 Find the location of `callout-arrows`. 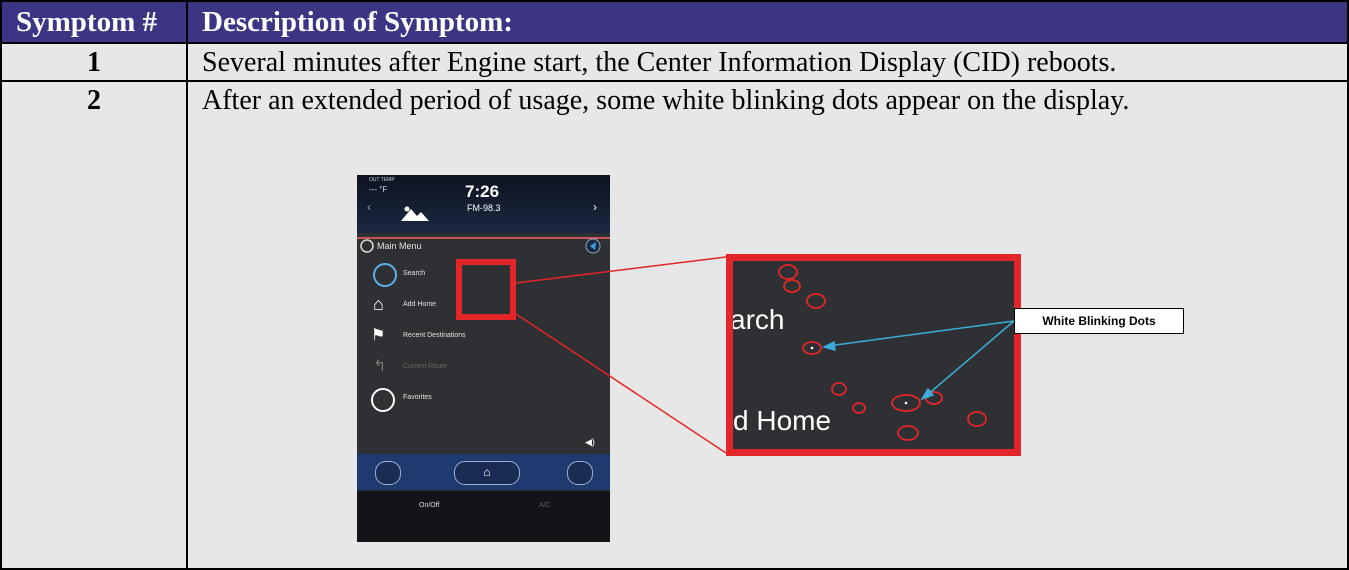

callout-arrows is located at coordinates (918, 360).